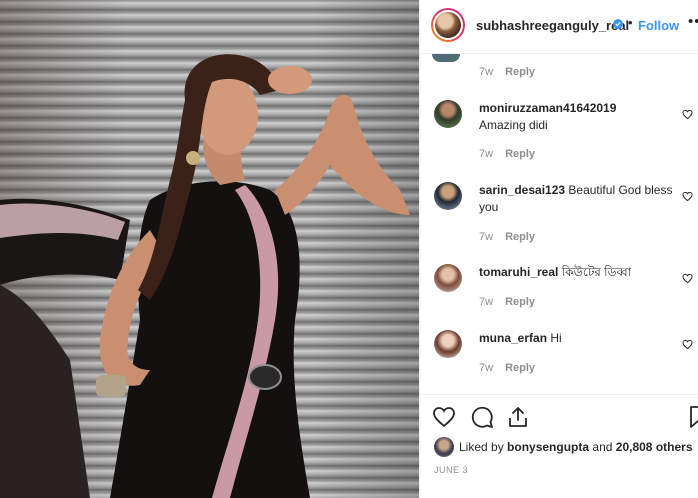 The image size is (698, 498). I want to click on comment-avatar-partial, so click(446, 58).